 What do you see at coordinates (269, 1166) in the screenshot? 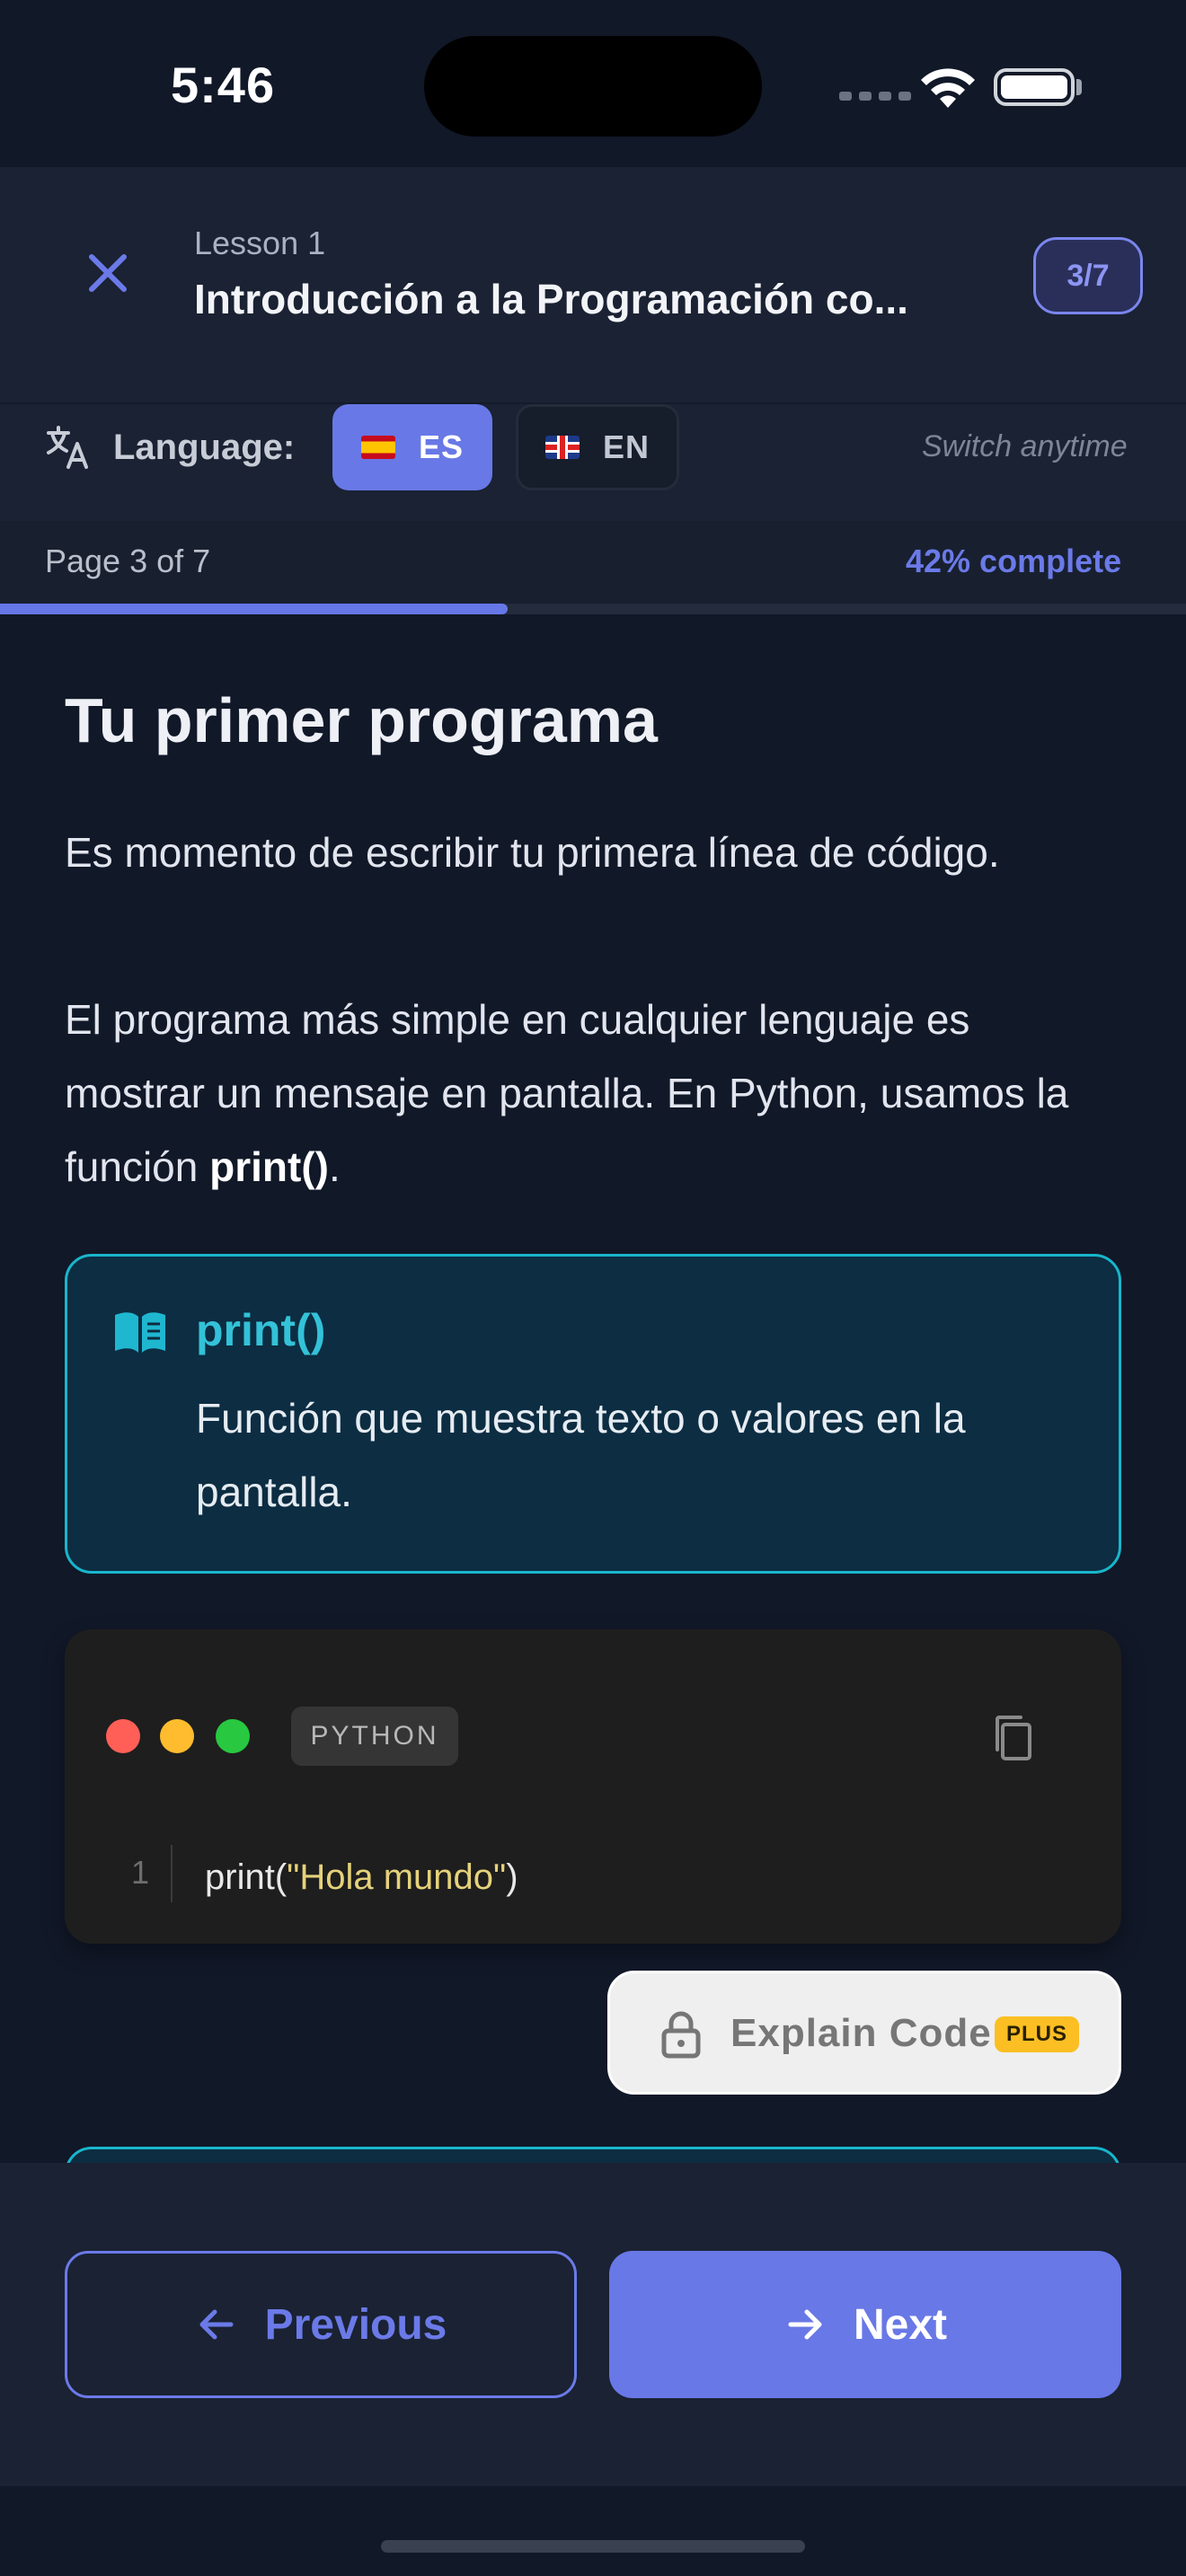
I see `paragraph-bold-term: print()` at bounding box center [269, 1166].